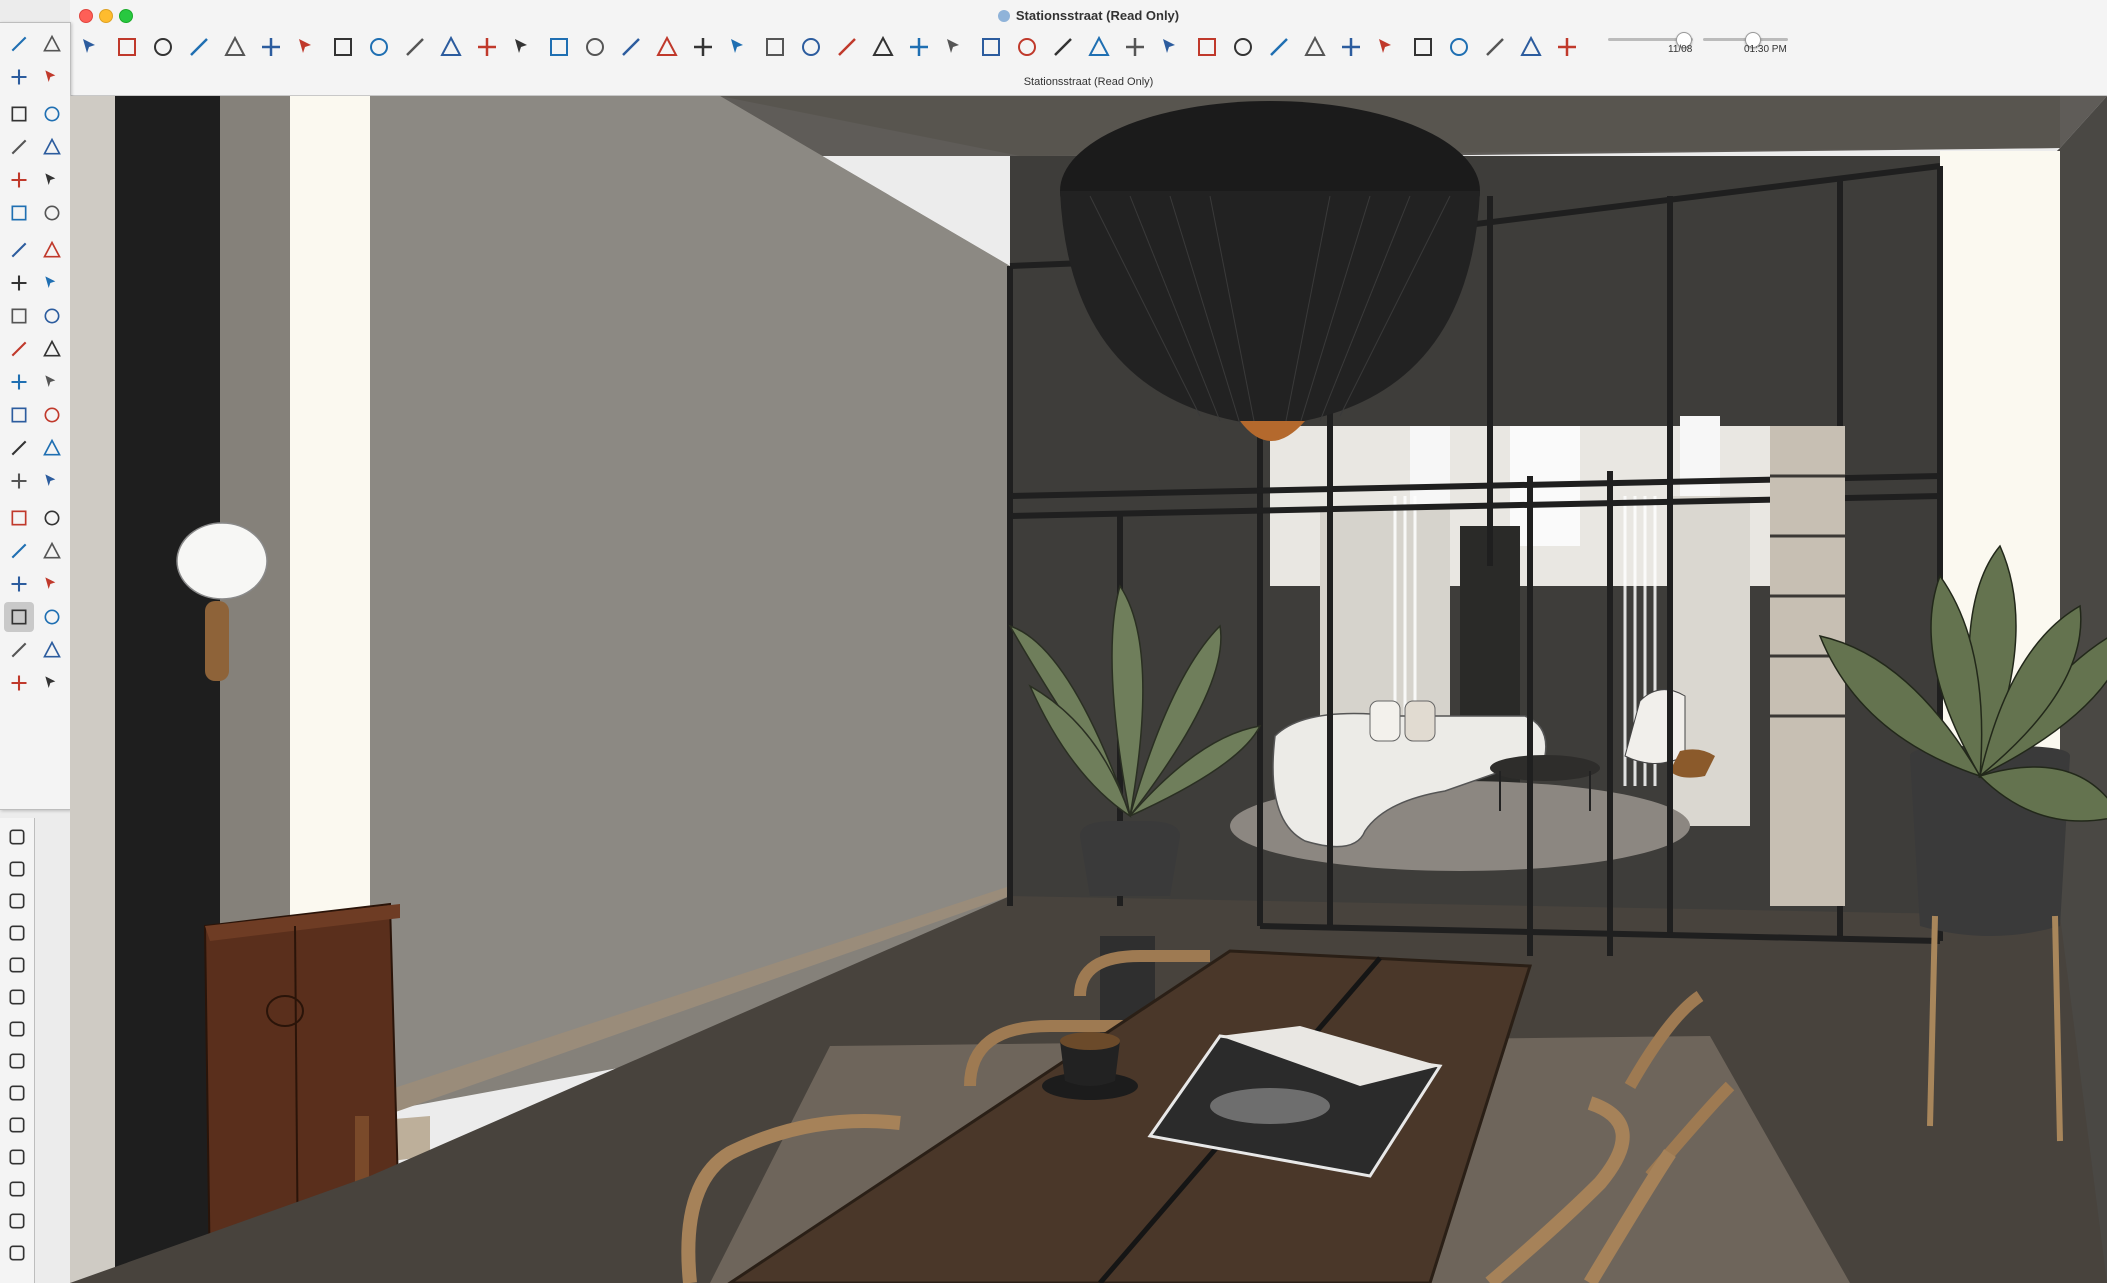  Describe the element at coordinates (17, 1125) in the screenshot. I see `fog-icon` at that location.